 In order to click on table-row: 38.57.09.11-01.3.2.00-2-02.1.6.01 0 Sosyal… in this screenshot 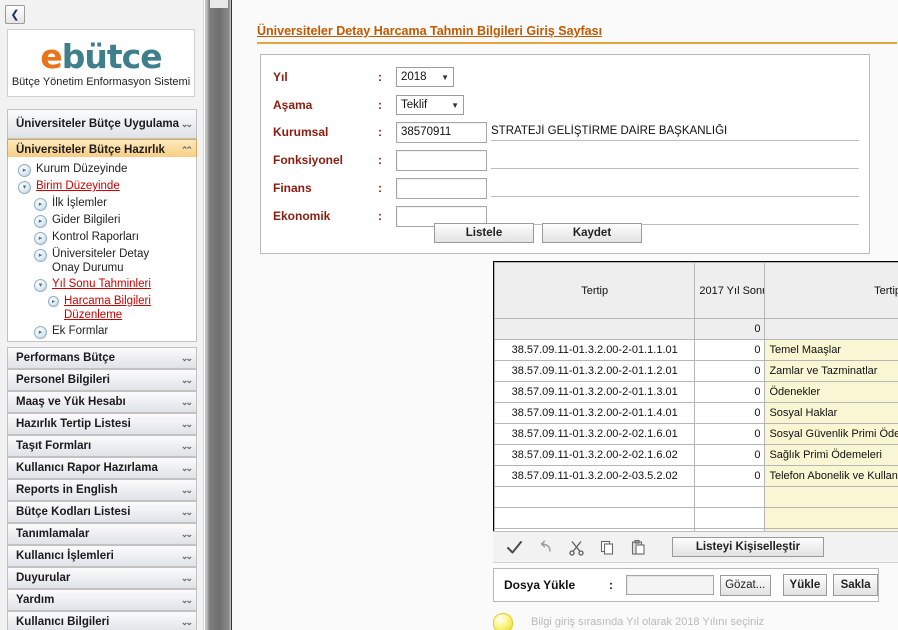, I will do `click(696, 434)`.